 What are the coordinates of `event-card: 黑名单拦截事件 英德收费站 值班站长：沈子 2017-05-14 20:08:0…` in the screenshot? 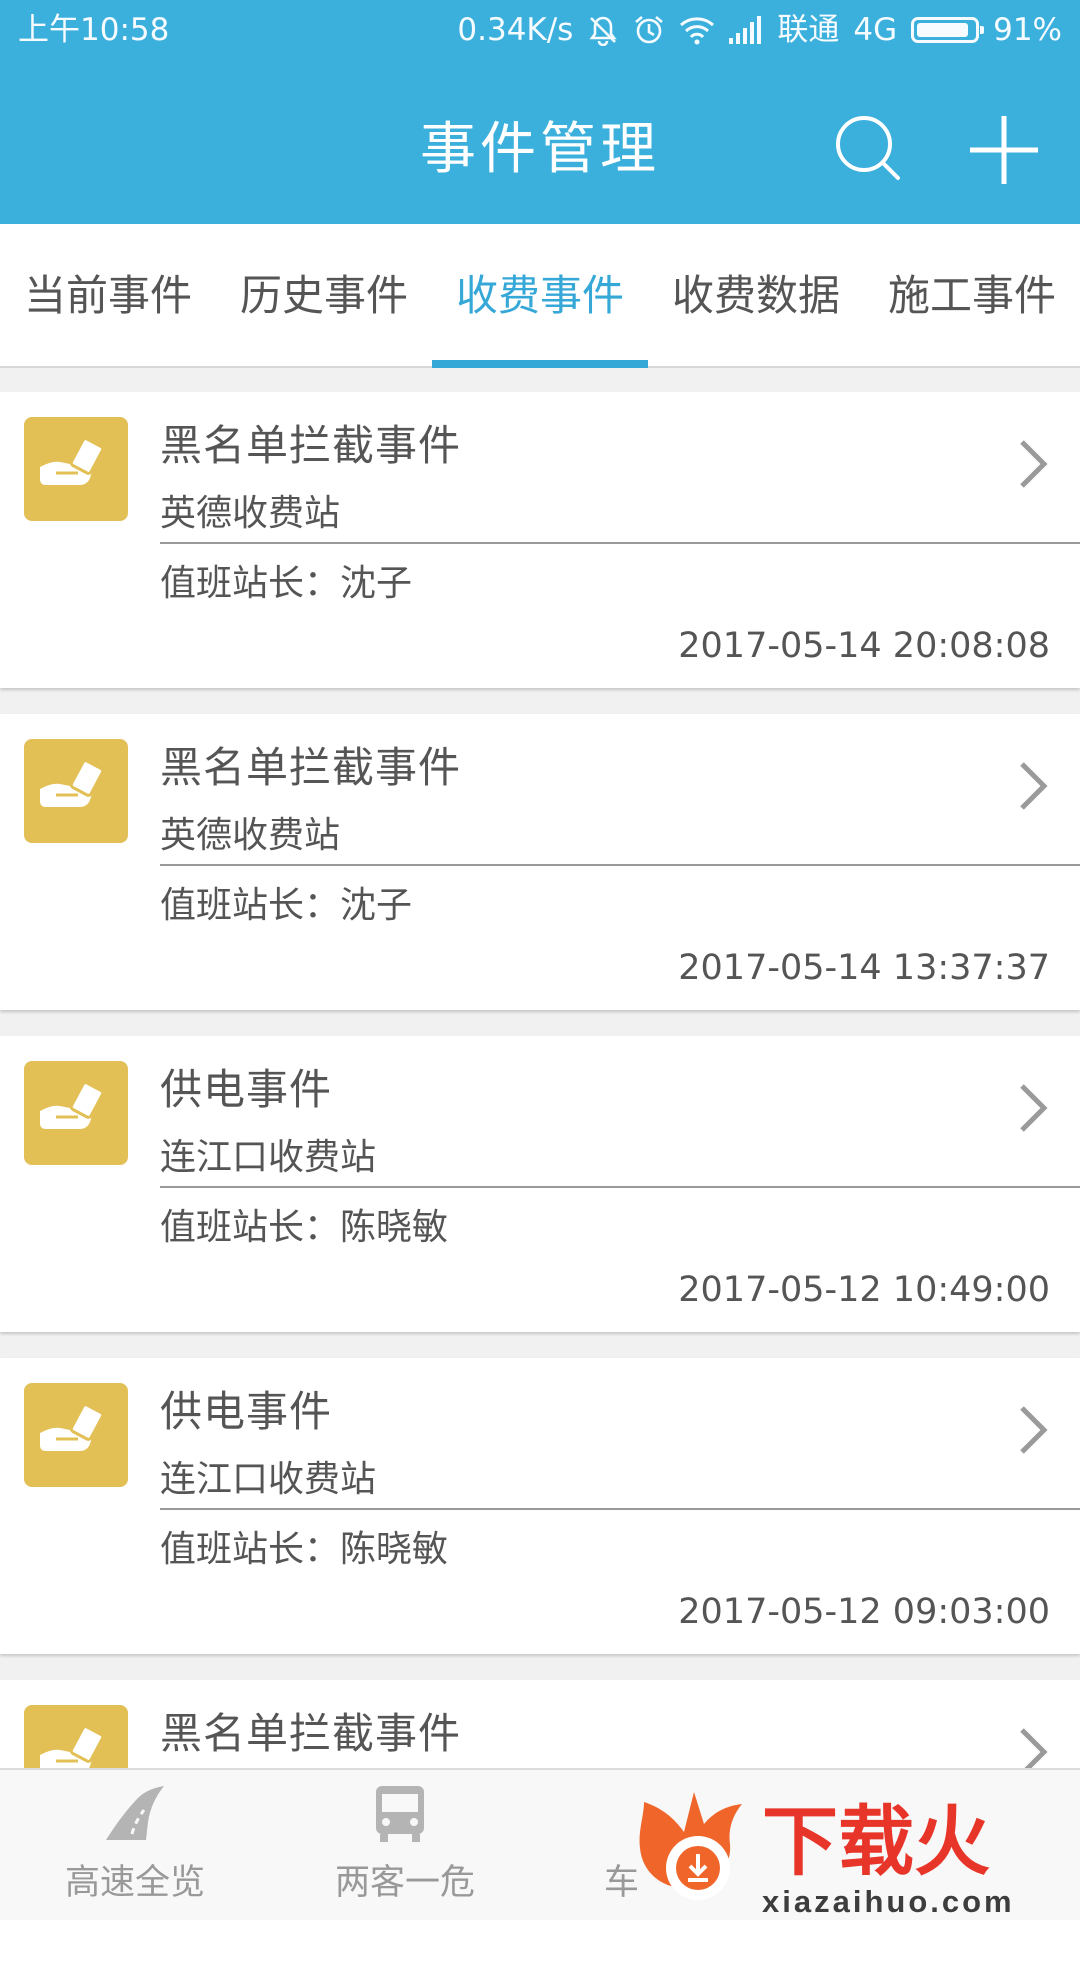 It's located at (540, 540).